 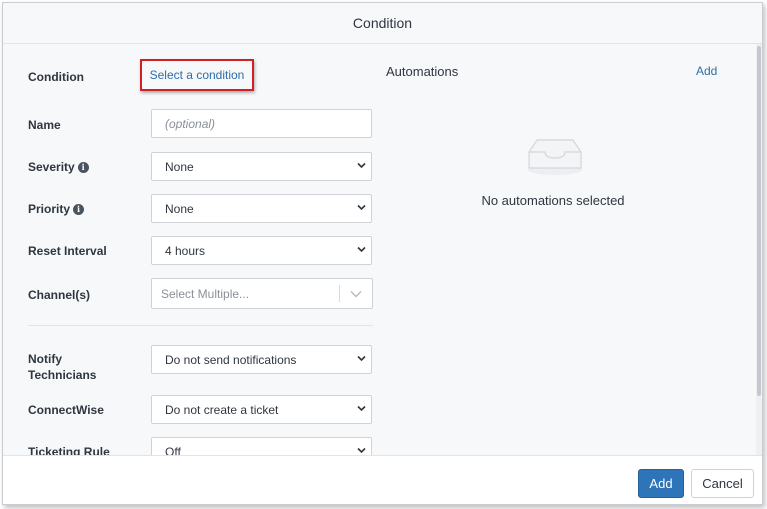 What do you see at coordinates (185, 250) in the screenshot?
I see `reset-interval-value: 4 hours` at bounding box center [185, 250].